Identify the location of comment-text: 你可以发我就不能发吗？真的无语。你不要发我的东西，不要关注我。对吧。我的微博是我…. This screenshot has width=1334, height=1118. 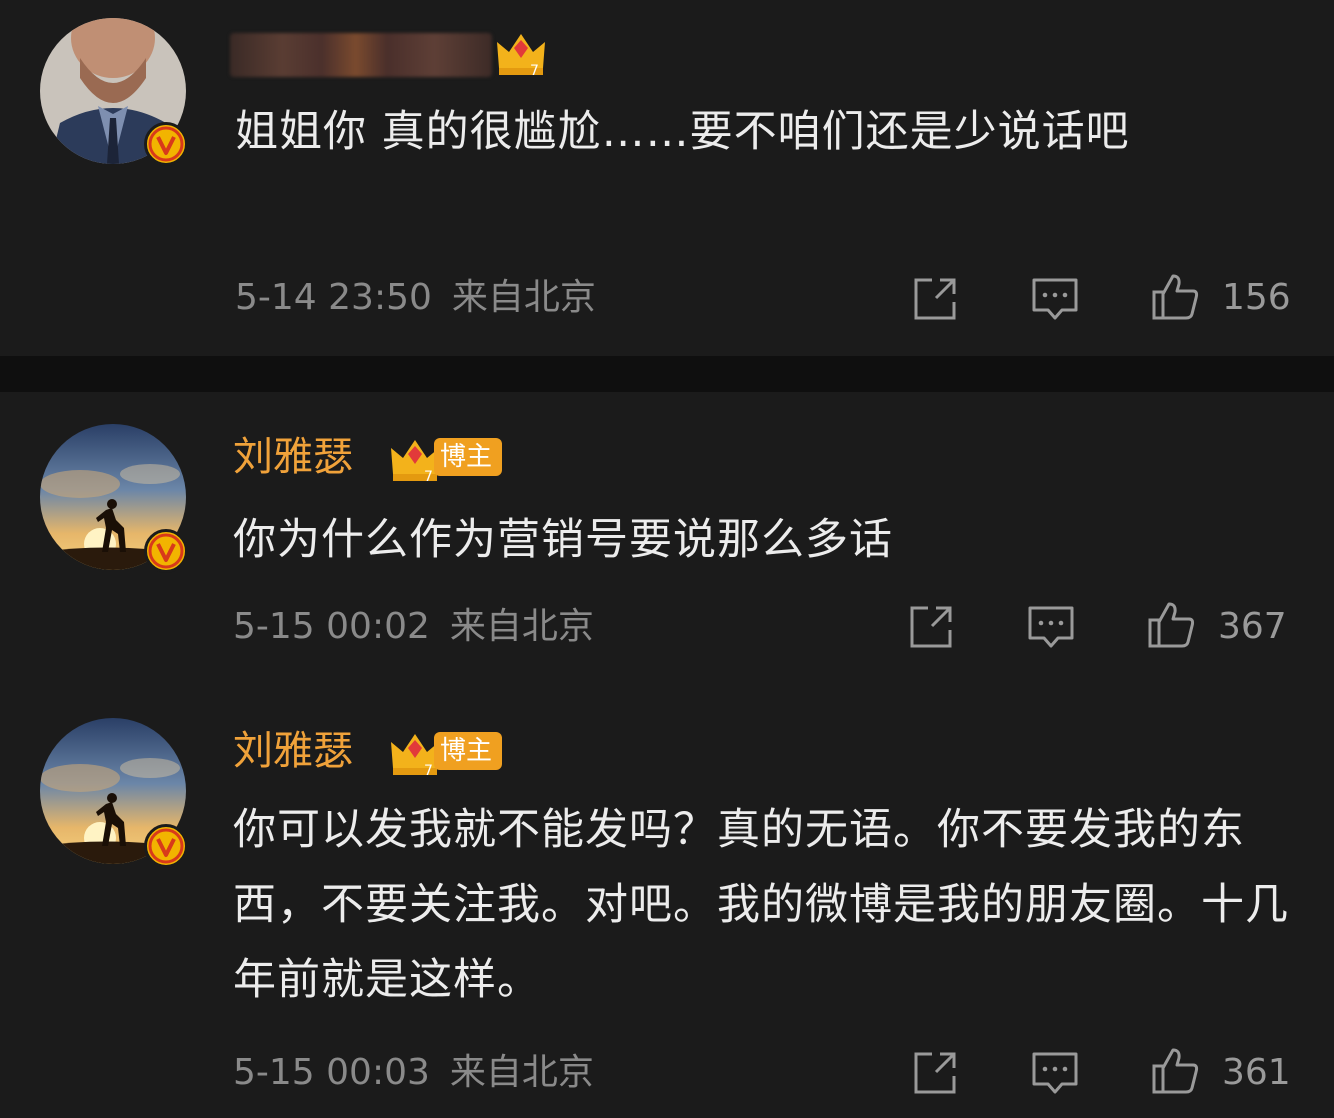
(761, 905).